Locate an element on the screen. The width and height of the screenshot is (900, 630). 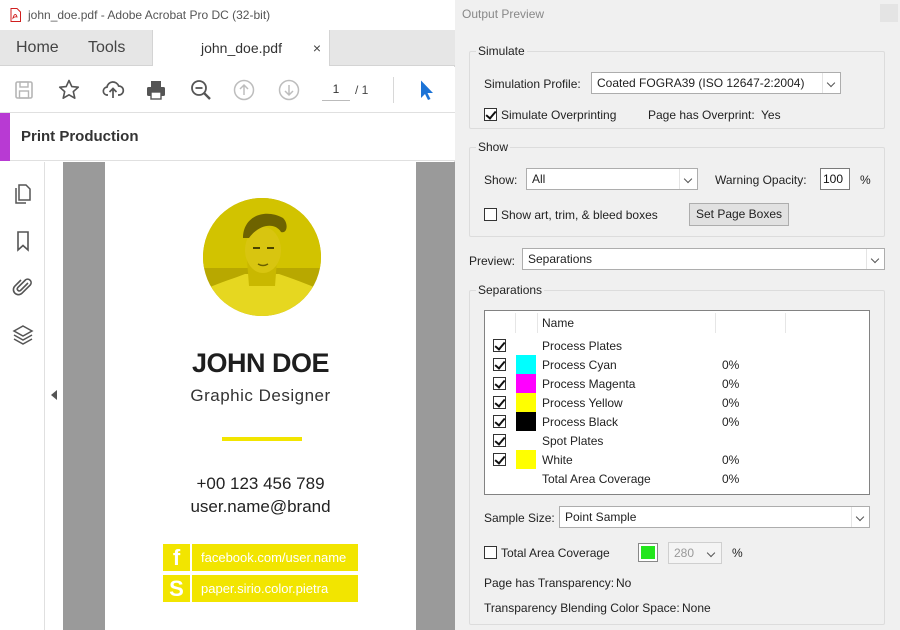
transparency-value: No is located at coordinates (624, 583).